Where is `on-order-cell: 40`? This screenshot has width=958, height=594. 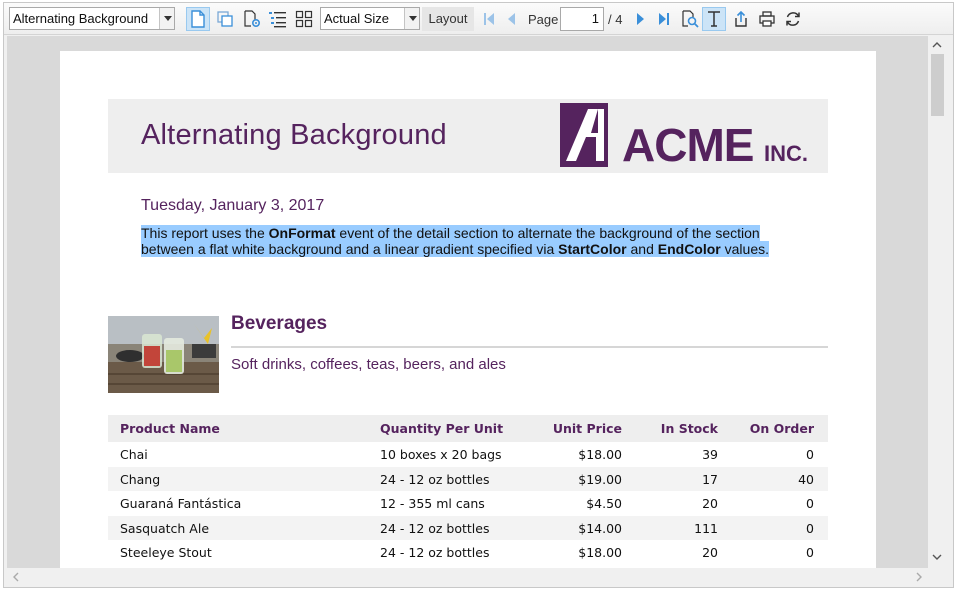
on-order-cell: 40 is located at coordinates (806, 479).